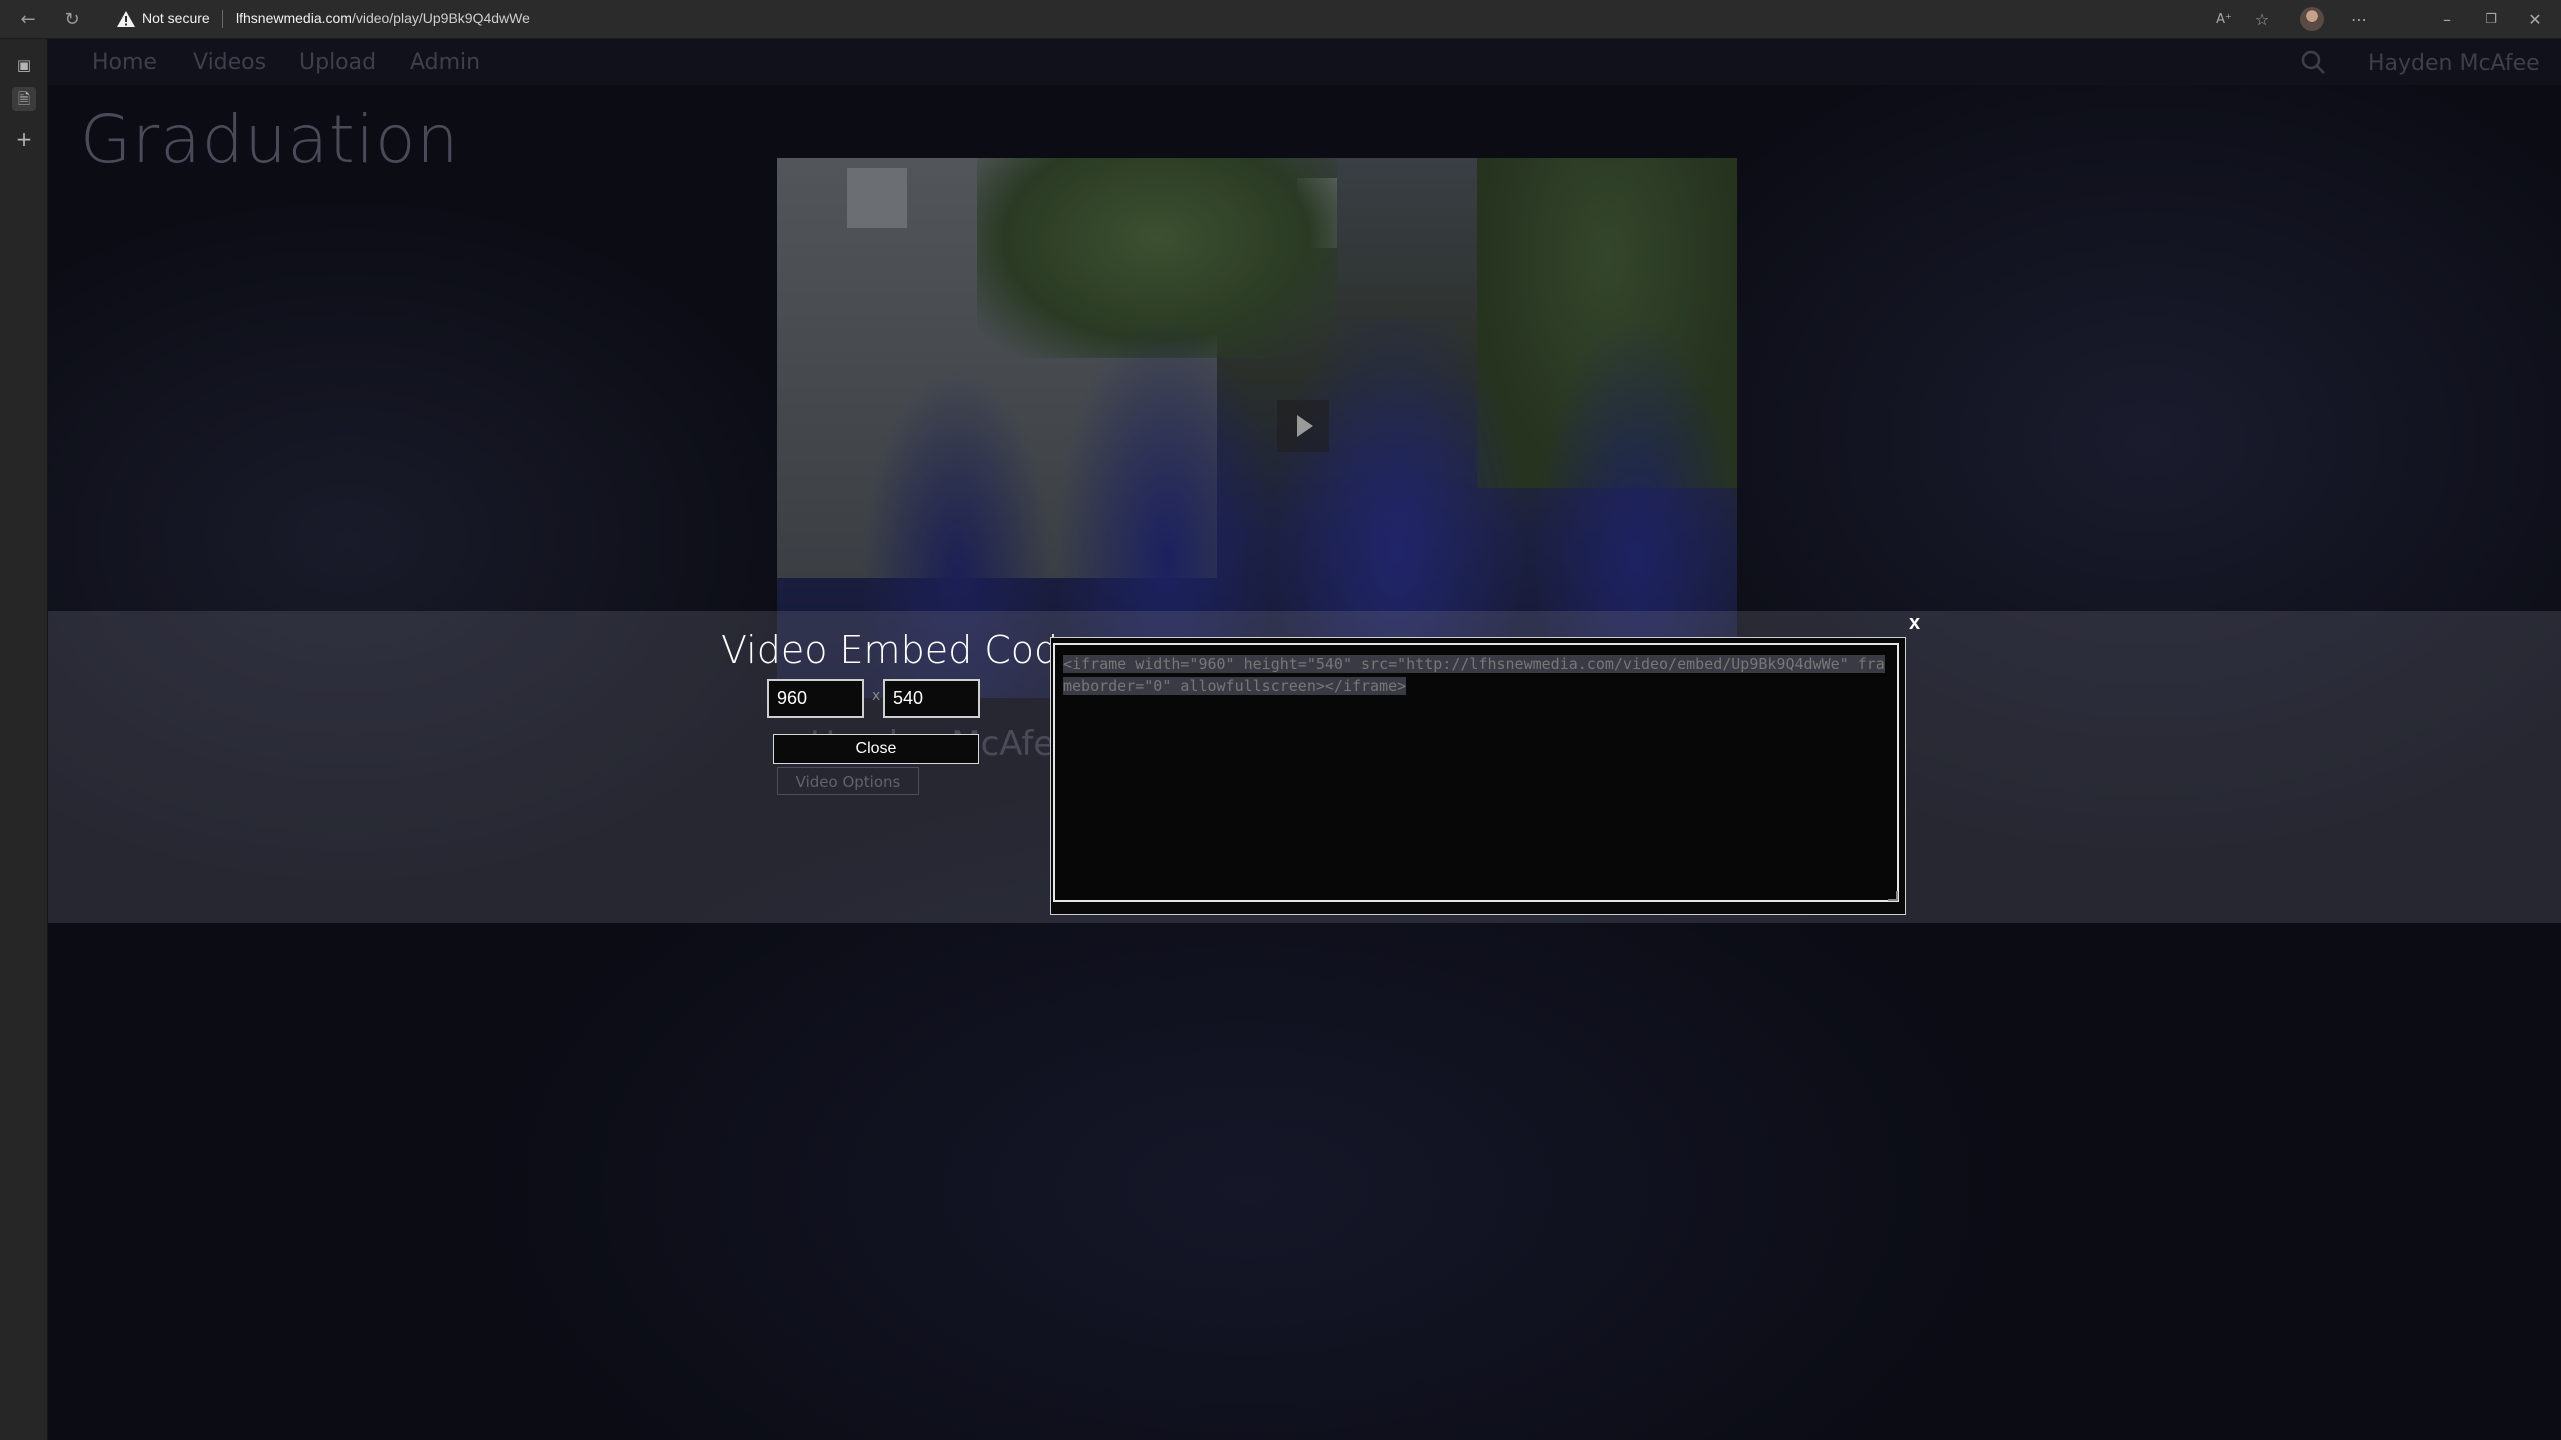  Describe the element at coordinates (294, 18) in the screenshot. I see `url-host: lfhsnewmedia.com` at that location.